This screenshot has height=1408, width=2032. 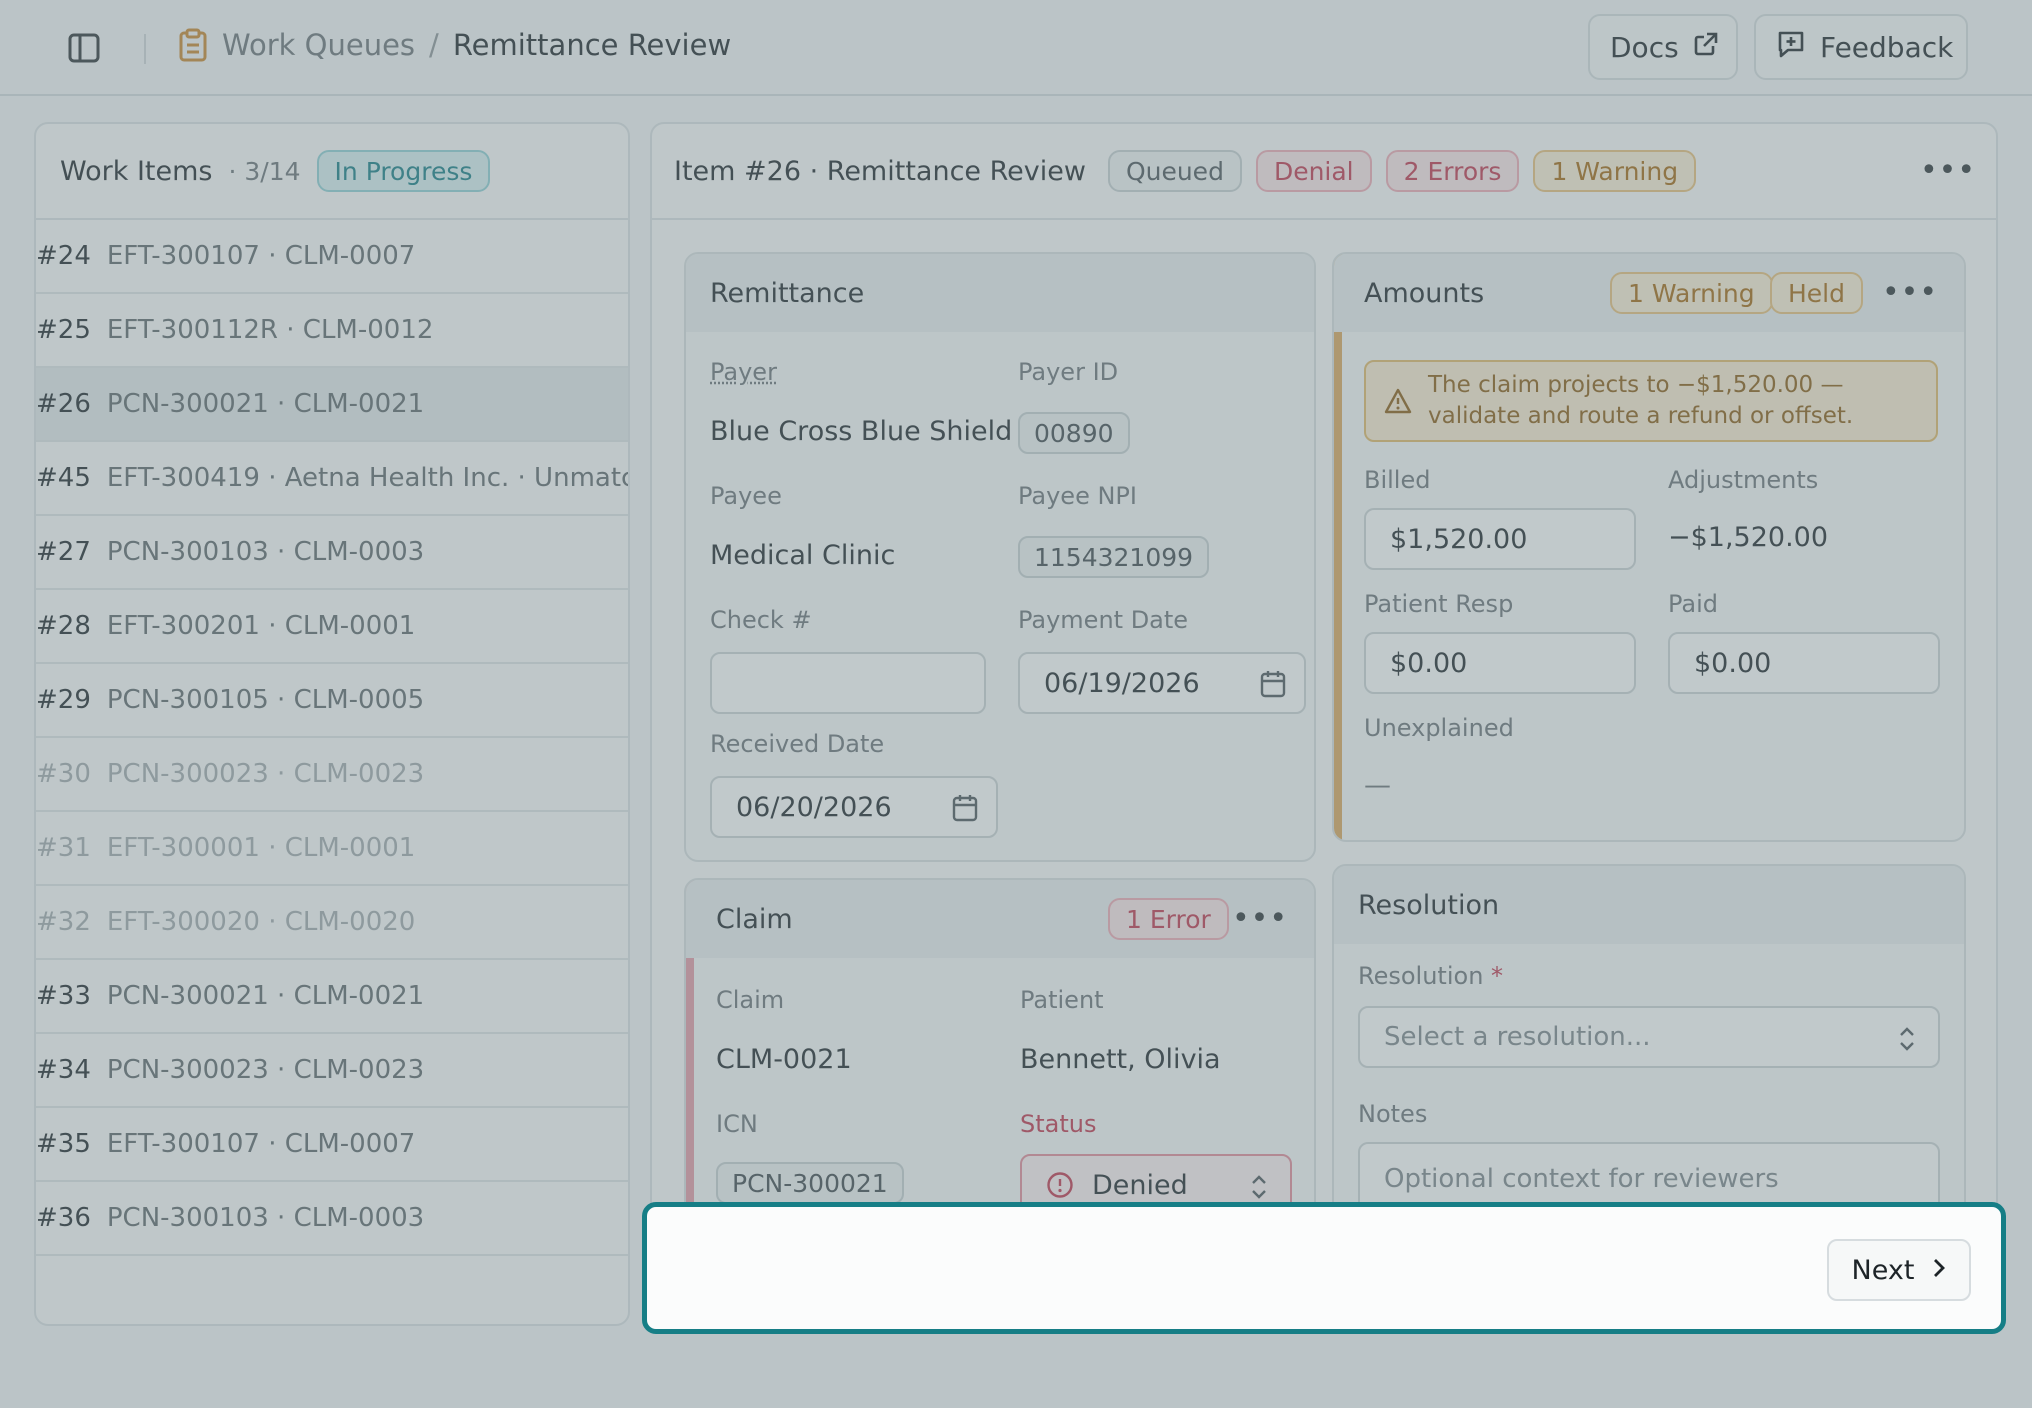 What do you see at coordinates (318, 45) in the screenshot?
I see `breadcrumb-parent: Work Queues` at bounding box center [318, 45].